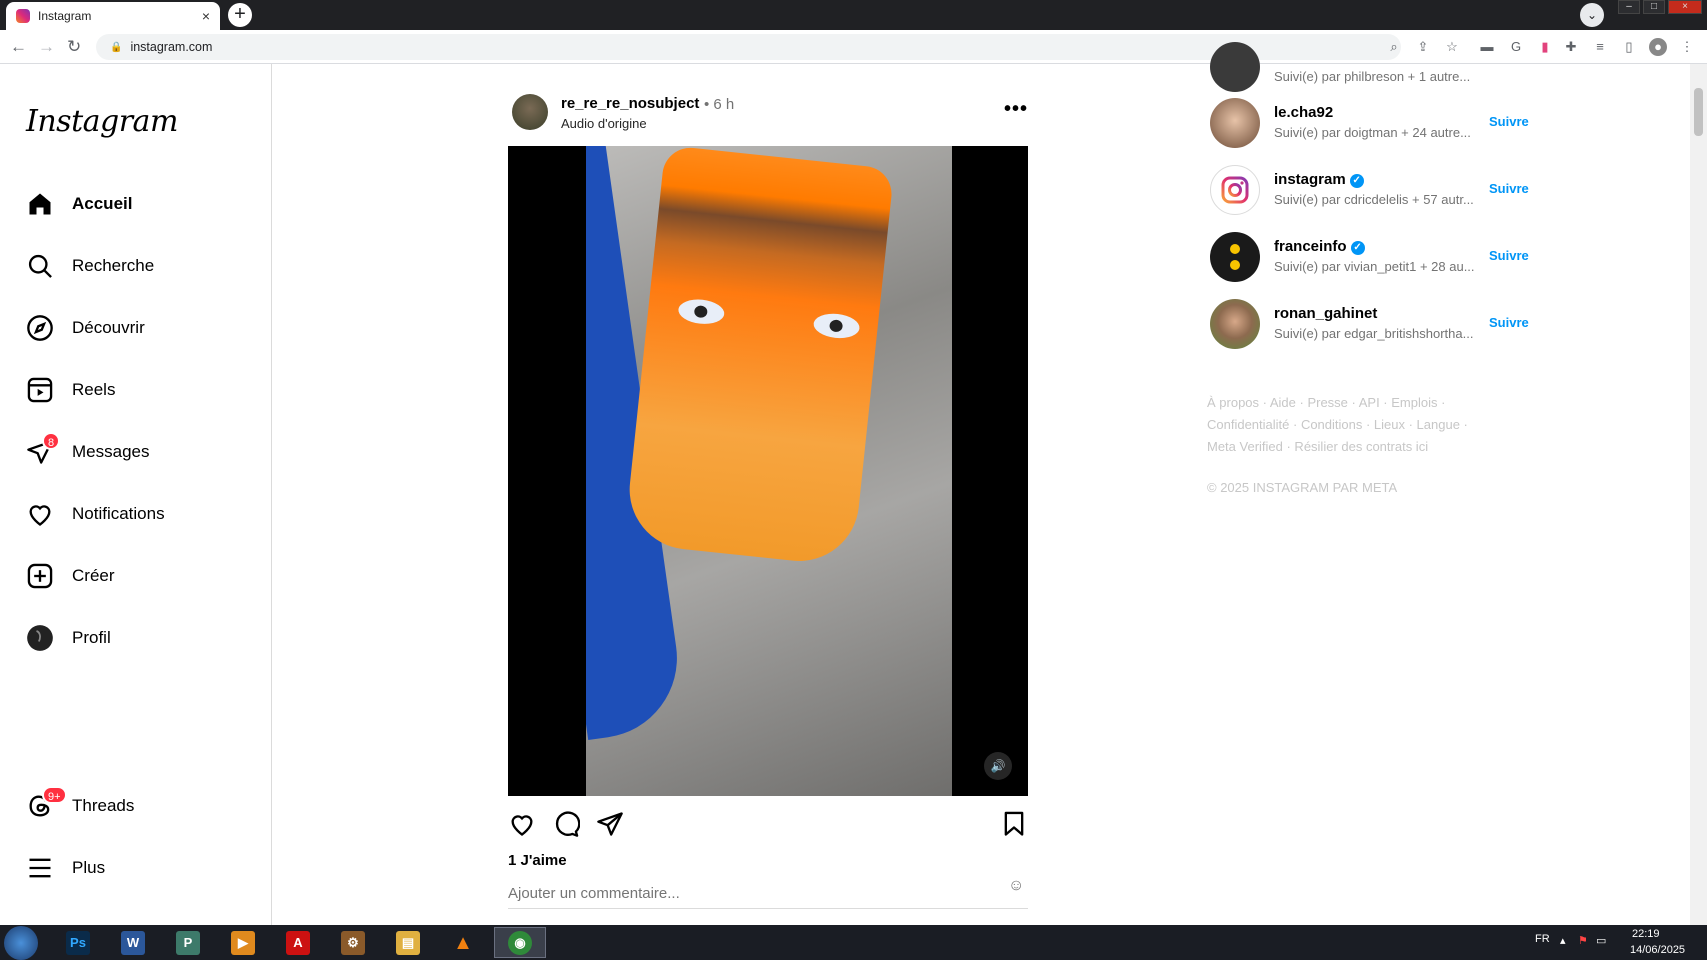  Describe the element at coordinates (566, 824) in the screenshot. I see `comment-bubble-icon` at that location.